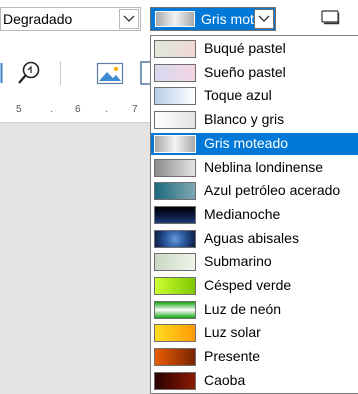 This screenshot has height=394, width=358. Describe the element at coordinates (330, 18) in the screenshot. I see `shadow-icon` at that location.